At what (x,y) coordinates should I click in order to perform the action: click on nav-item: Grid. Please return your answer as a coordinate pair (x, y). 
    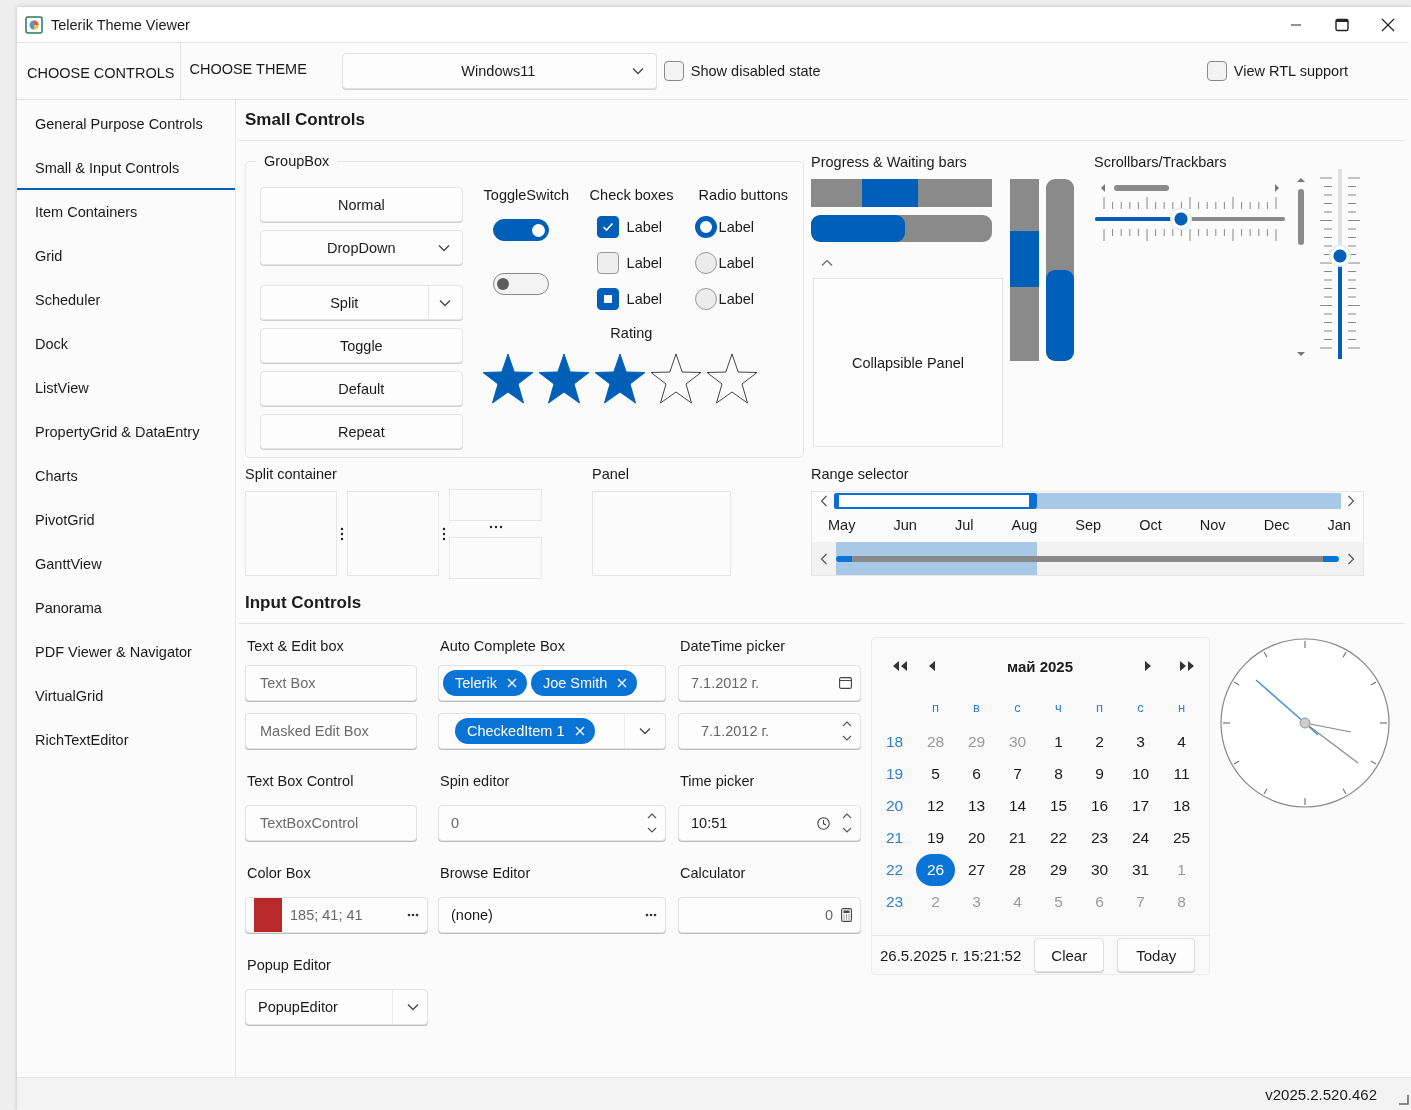
    Looking at the image, I should click on (126, 257).